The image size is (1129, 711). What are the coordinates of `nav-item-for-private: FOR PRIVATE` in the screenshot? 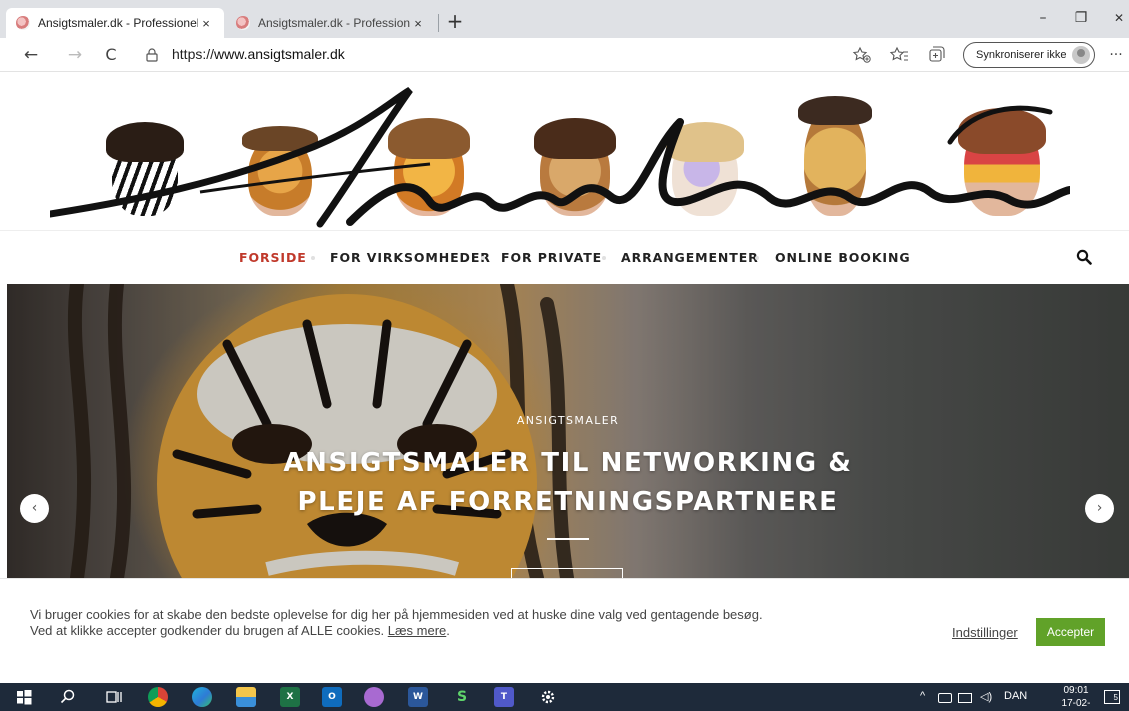 It's located at (551, 257).